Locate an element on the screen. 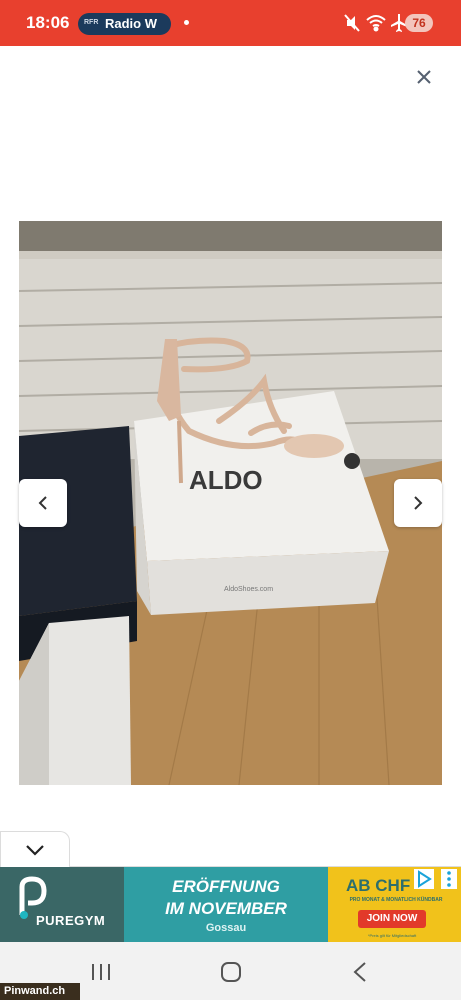 This screenshot has height=1000, width=461. chevron-right-icon is located at coordinates (418, 503).